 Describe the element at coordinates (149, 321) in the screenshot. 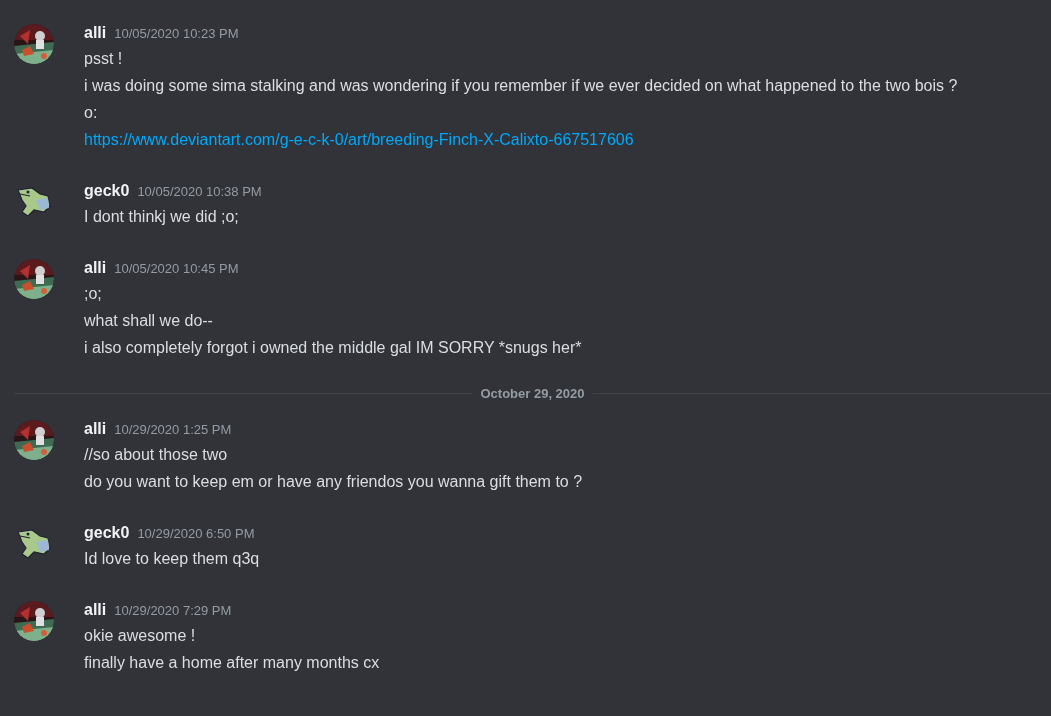

I see `message-text: what shall we do--` at that location.